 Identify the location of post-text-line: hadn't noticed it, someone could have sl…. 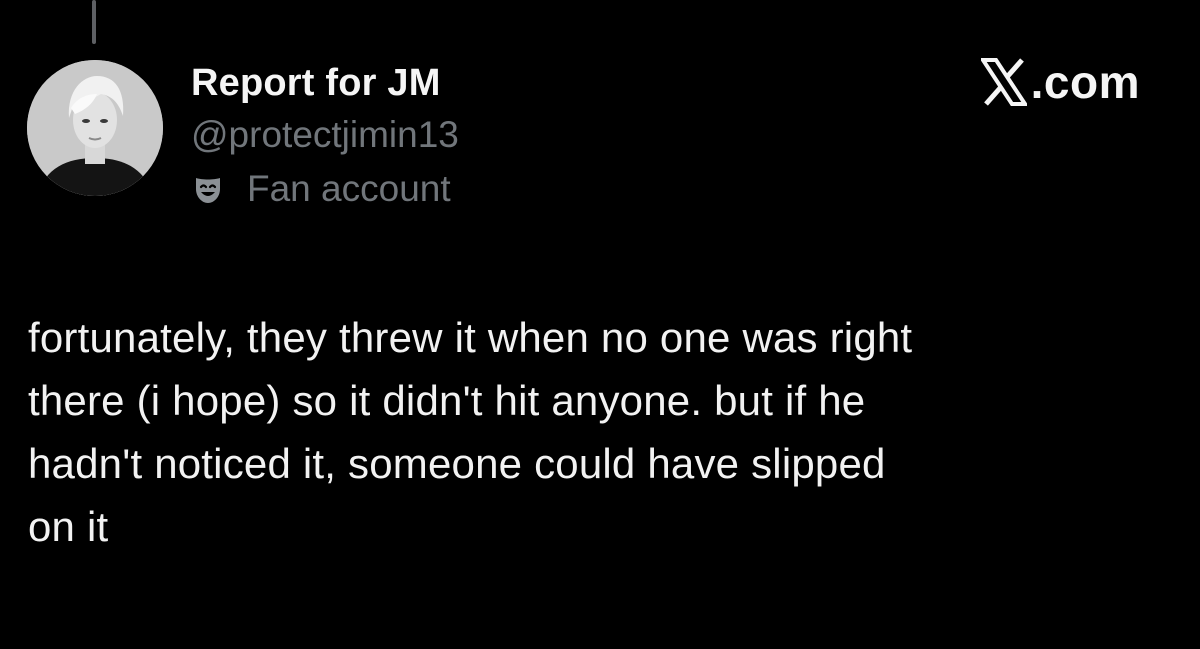
(457, 463).